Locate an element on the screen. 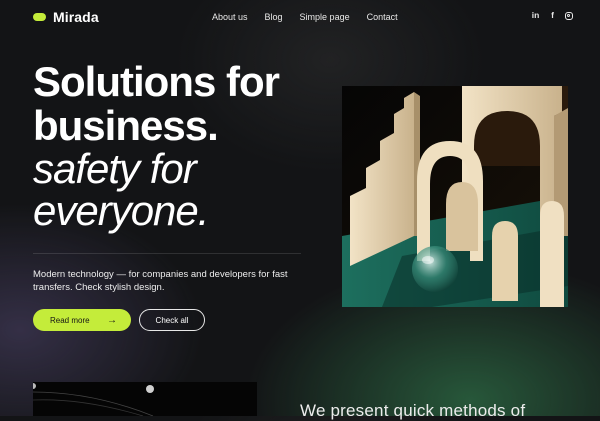 Image resolution: width=600 pixels, height=421 pixels. read-more-button: Read more → is located at coordinates (82, 320).